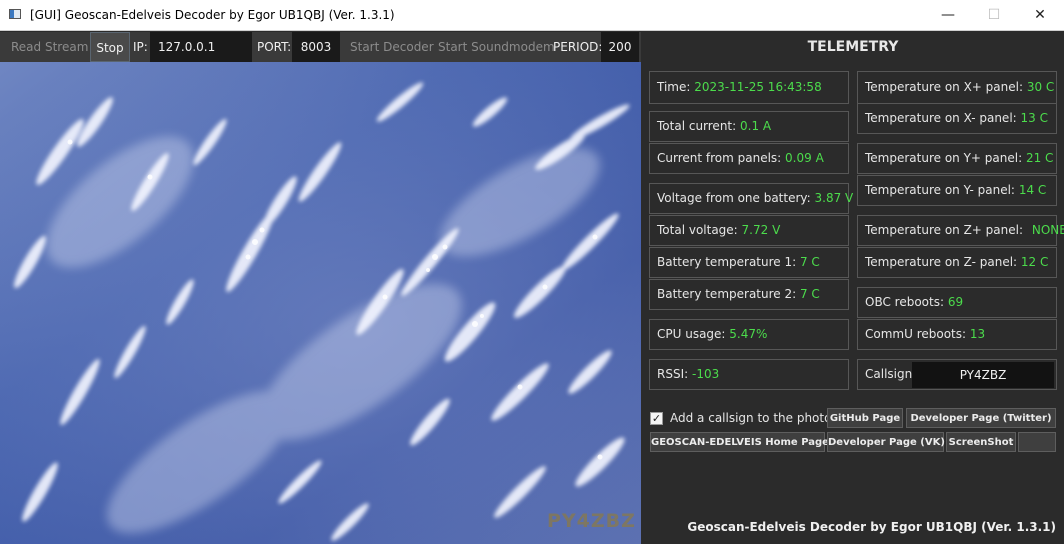 This screenshot has height=544, width=1064. Describe the element at coordinates (977, 334) in the screenshot. I see `commu-reboots-value: 13` at that location.